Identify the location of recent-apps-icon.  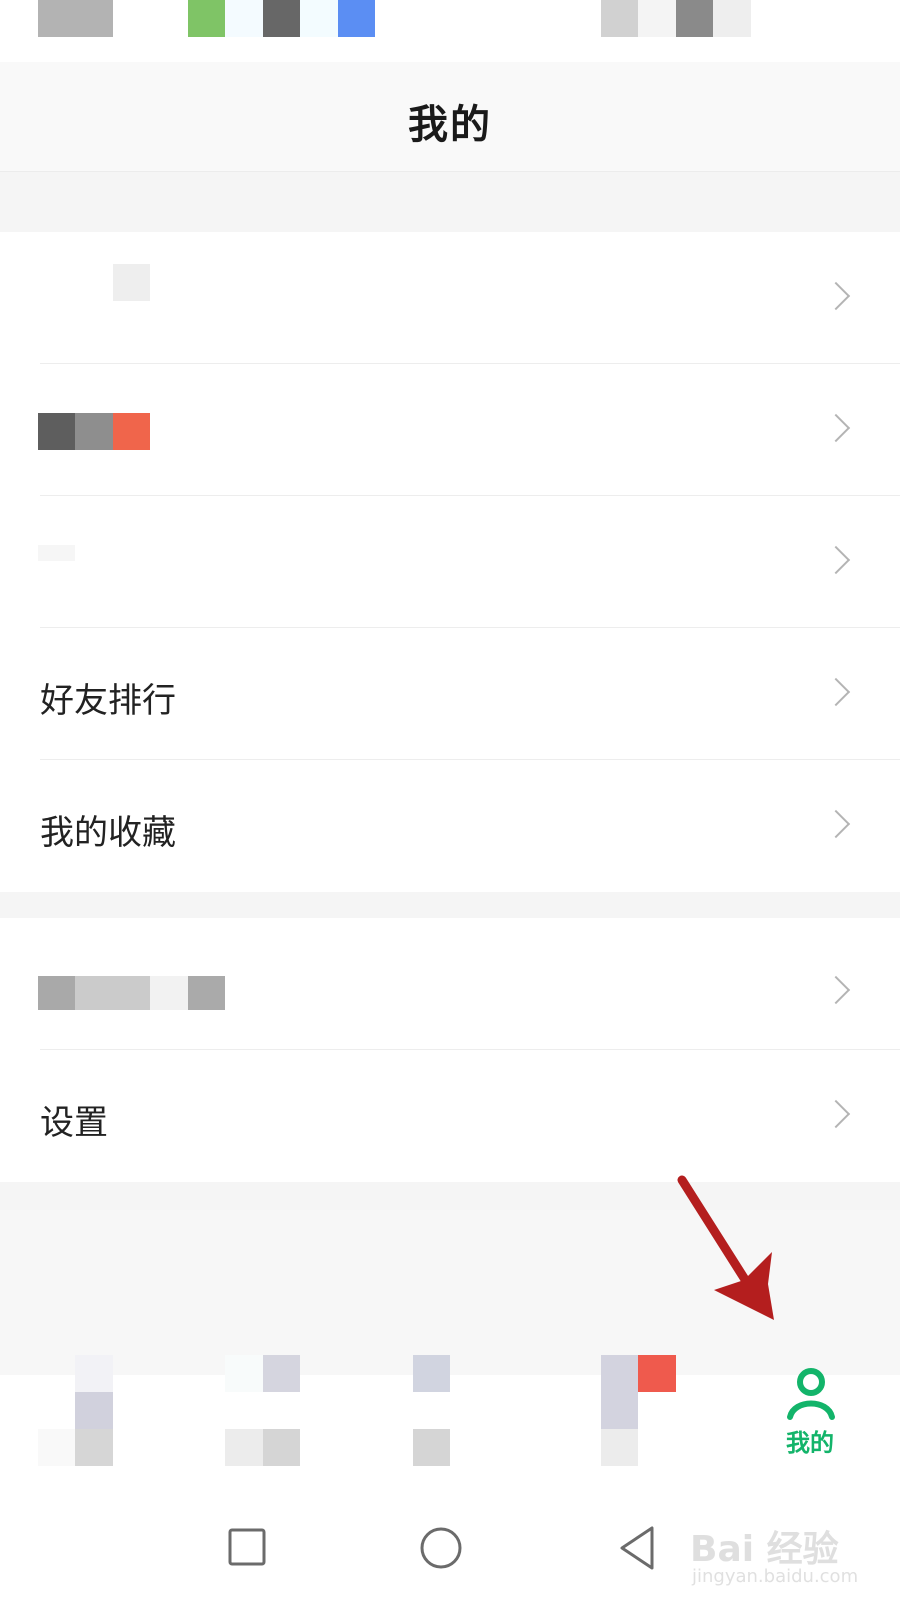
(248, 1548).